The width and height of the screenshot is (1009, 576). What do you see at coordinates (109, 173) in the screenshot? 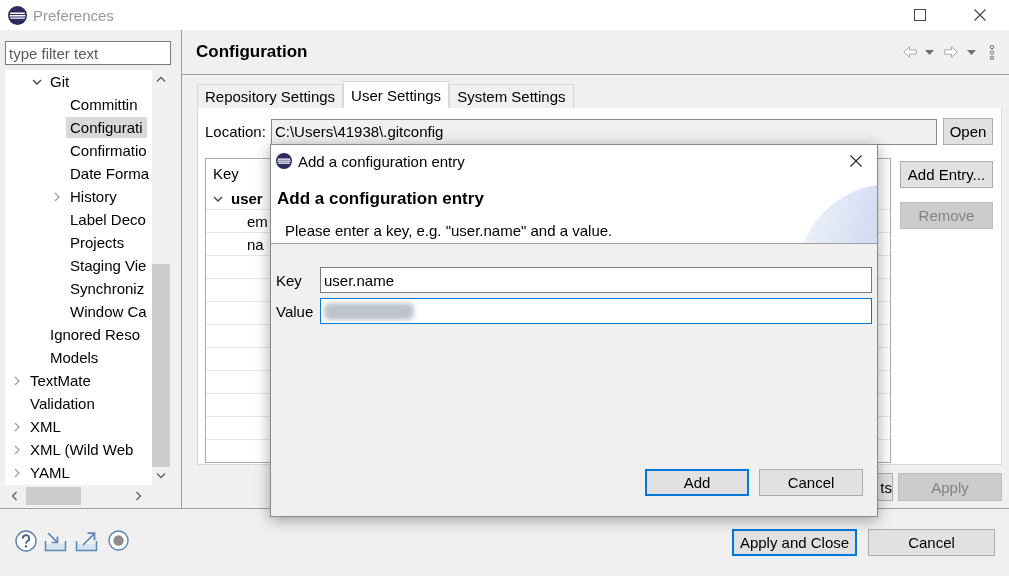
I see `tree-item: Date Forma` at bounding box center [109, 173].